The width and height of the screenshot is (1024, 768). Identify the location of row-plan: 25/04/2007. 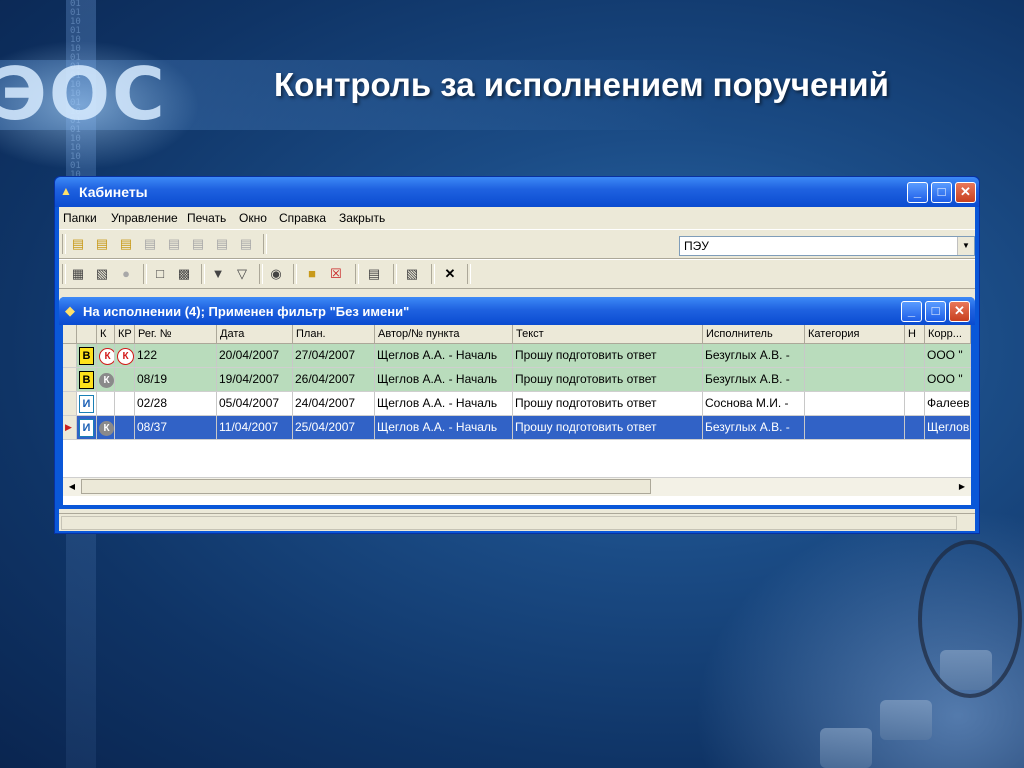
(334, 427).